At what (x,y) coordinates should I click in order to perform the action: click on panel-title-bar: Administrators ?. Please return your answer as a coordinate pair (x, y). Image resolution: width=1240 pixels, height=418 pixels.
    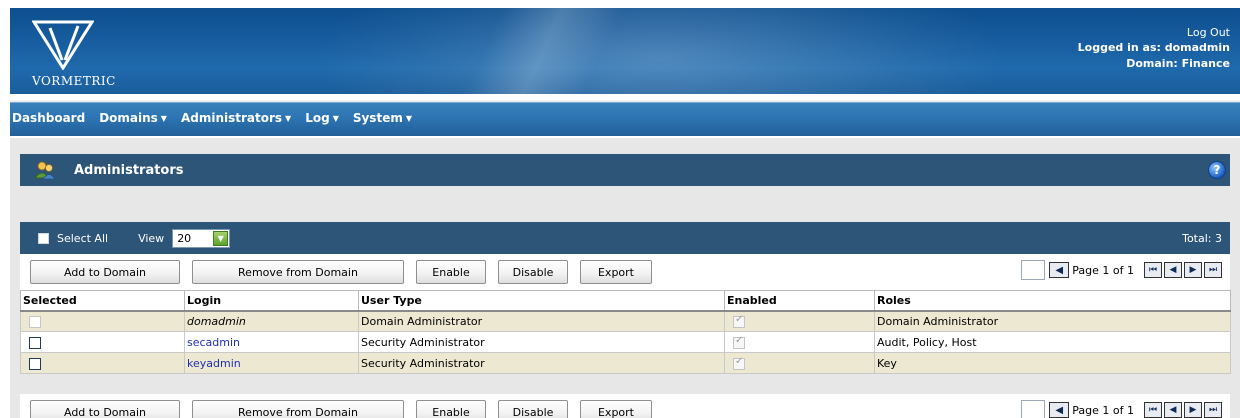
    Looking at the image, I should click on (625, 170).